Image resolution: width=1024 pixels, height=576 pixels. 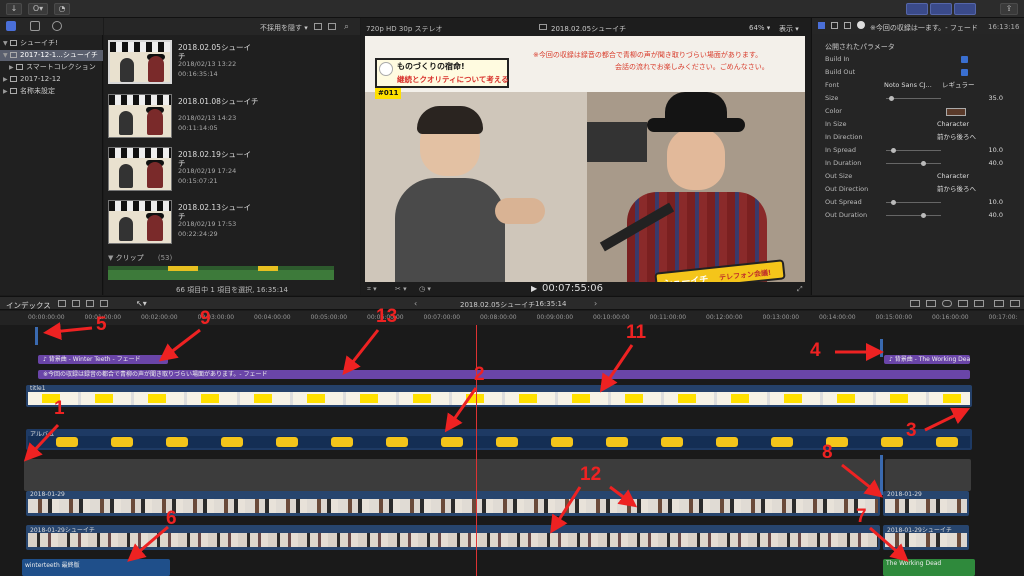 I want to click on annotation-label-11: 11, so click(x=636, y=332).